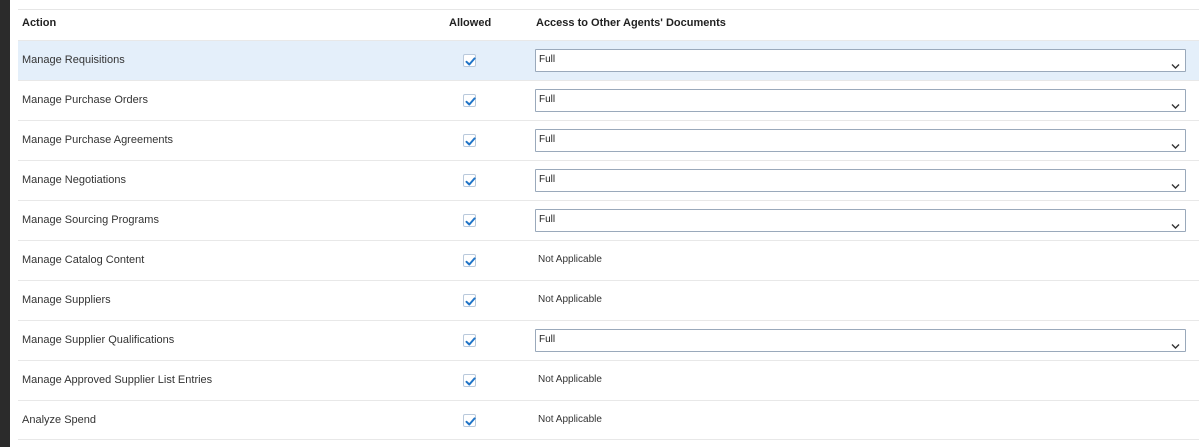 The width and height of the screenshot is (1199, 447). I want to click on action-label: Manage Purchase Agreements, so click(98, 140).